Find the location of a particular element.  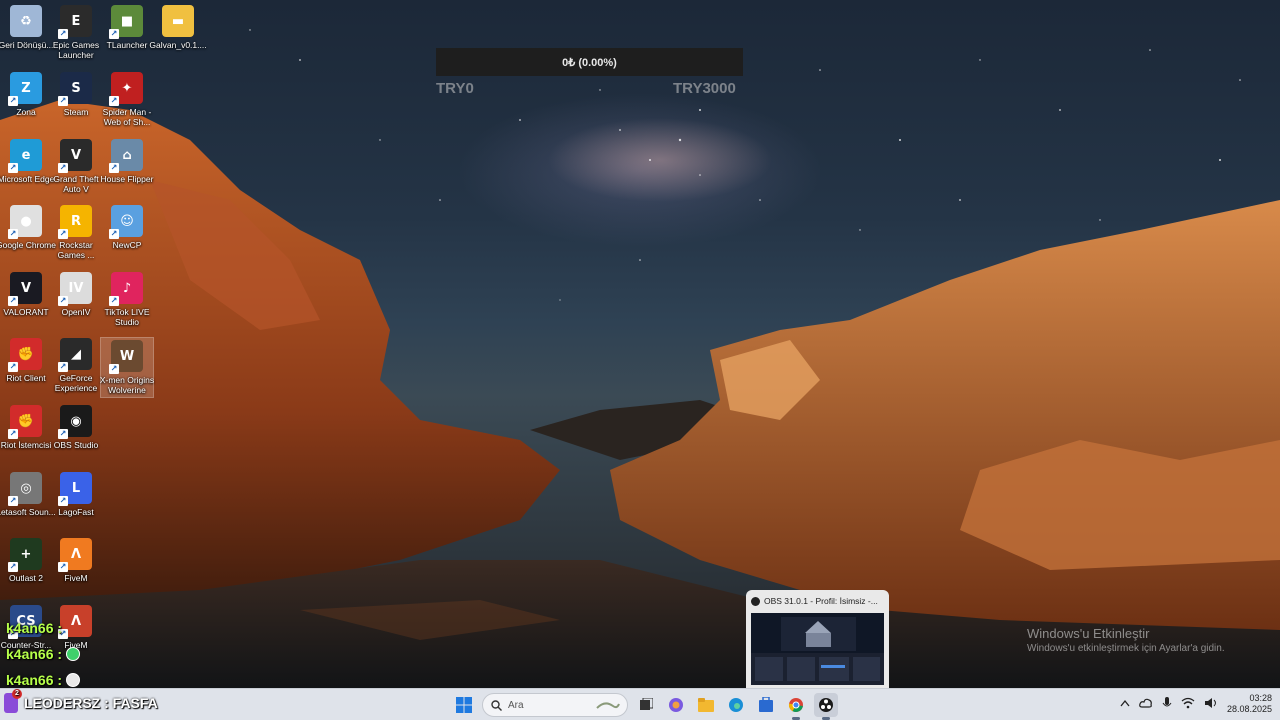

chrome-button is located at coordinates (796, 706).